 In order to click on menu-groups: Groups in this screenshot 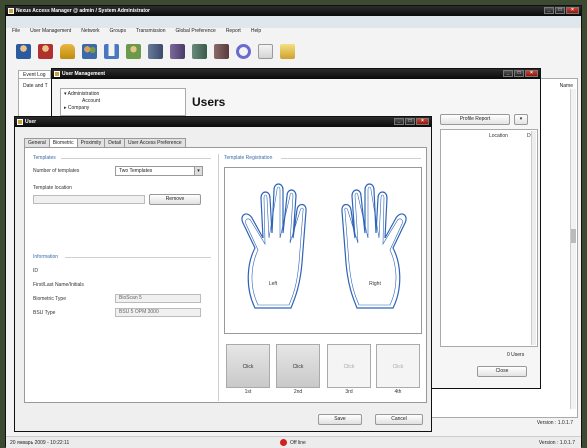, I will do `click(118, 32)`.